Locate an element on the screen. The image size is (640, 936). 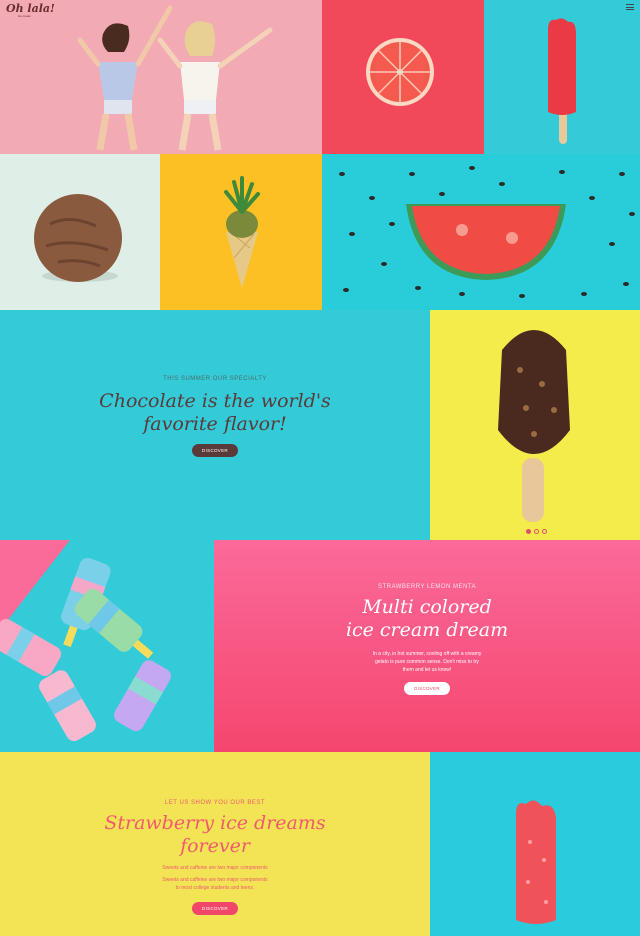
logo-subtitle: ice cream is located at coordinates (25, 16).